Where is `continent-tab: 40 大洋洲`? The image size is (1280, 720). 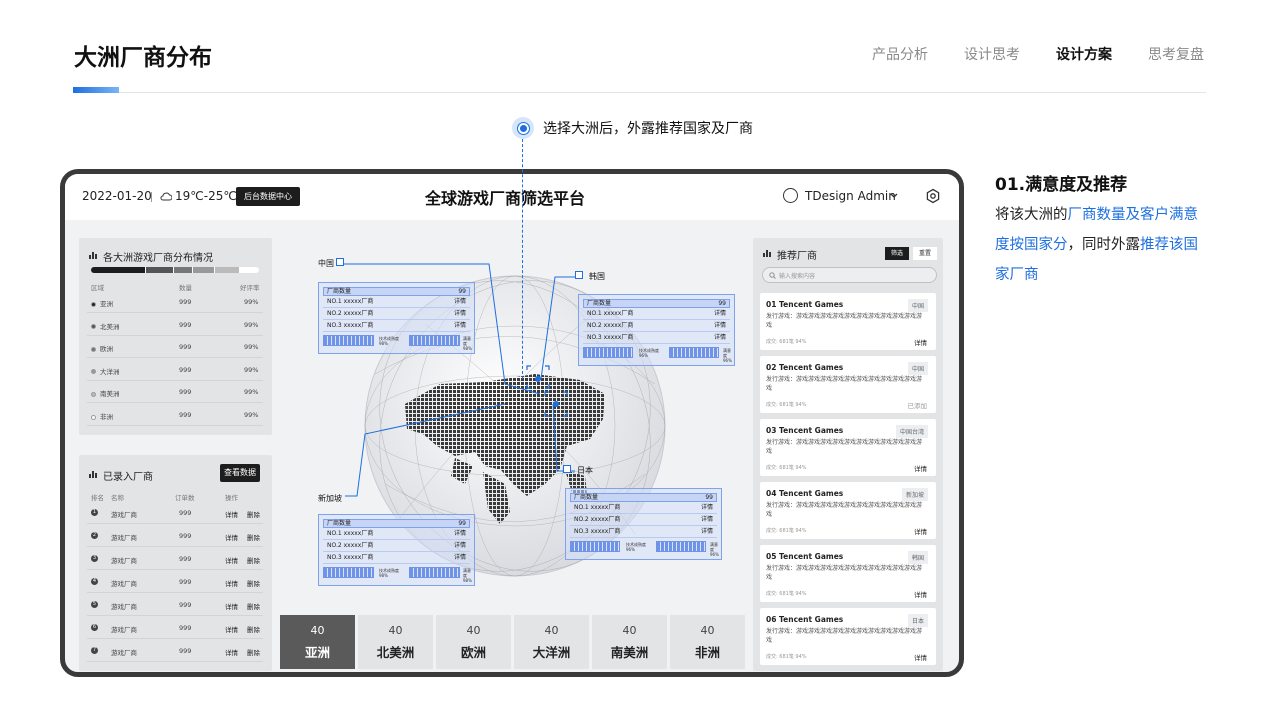 continent-tab: 40 大洋洲 is located at coordinates (551, 642).